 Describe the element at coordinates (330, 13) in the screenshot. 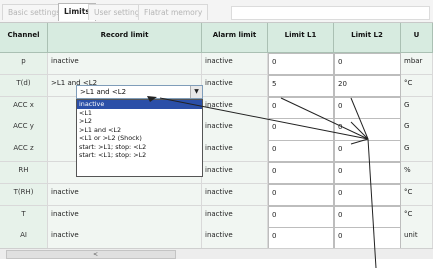

I see `tab-strip-filler` at that location.